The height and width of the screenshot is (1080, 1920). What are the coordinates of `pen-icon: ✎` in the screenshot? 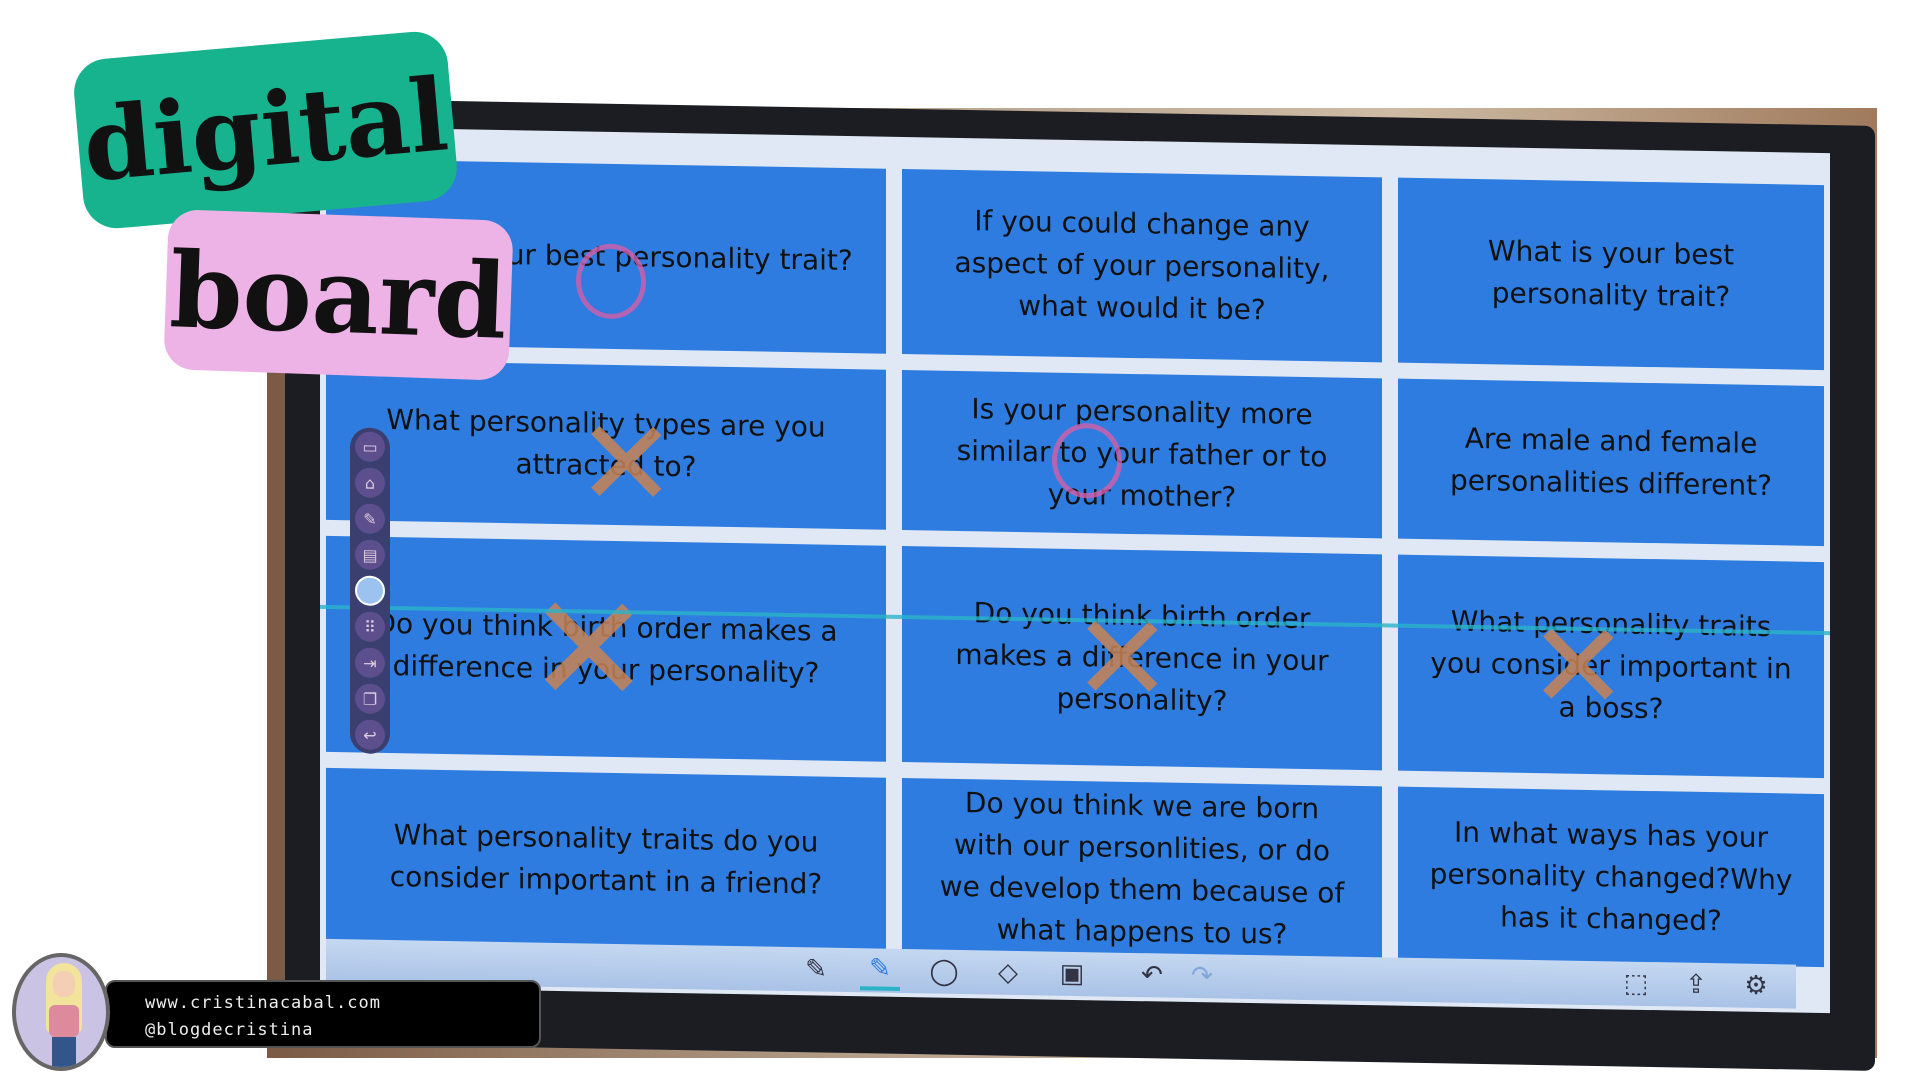 It's located at (816, 969).